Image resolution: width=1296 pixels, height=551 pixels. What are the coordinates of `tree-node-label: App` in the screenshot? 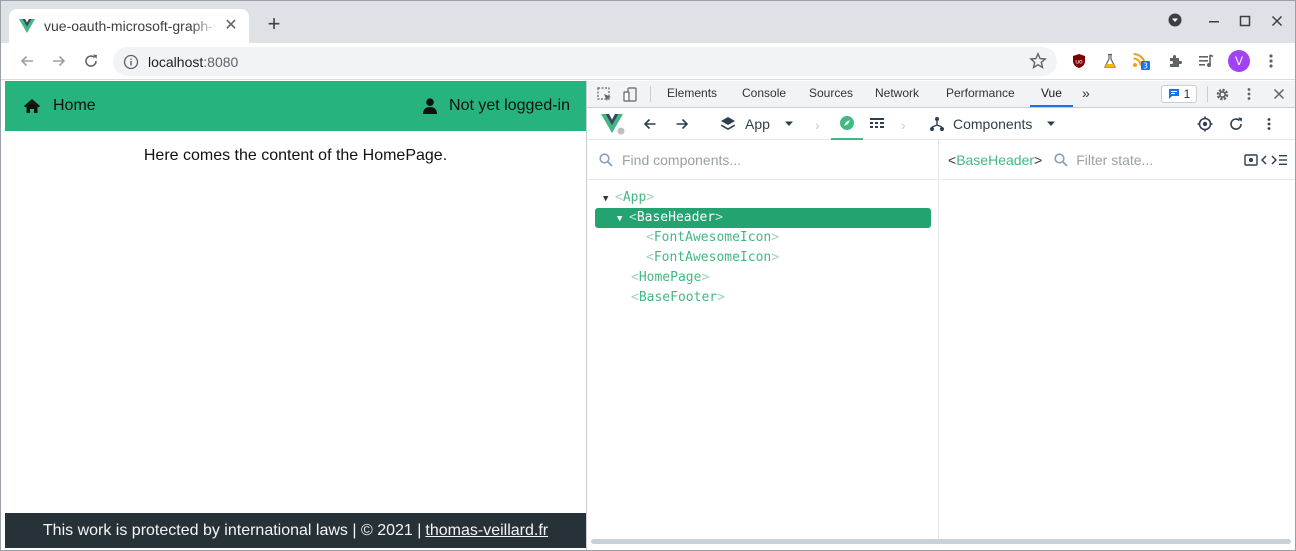 It's located at (634, 197).